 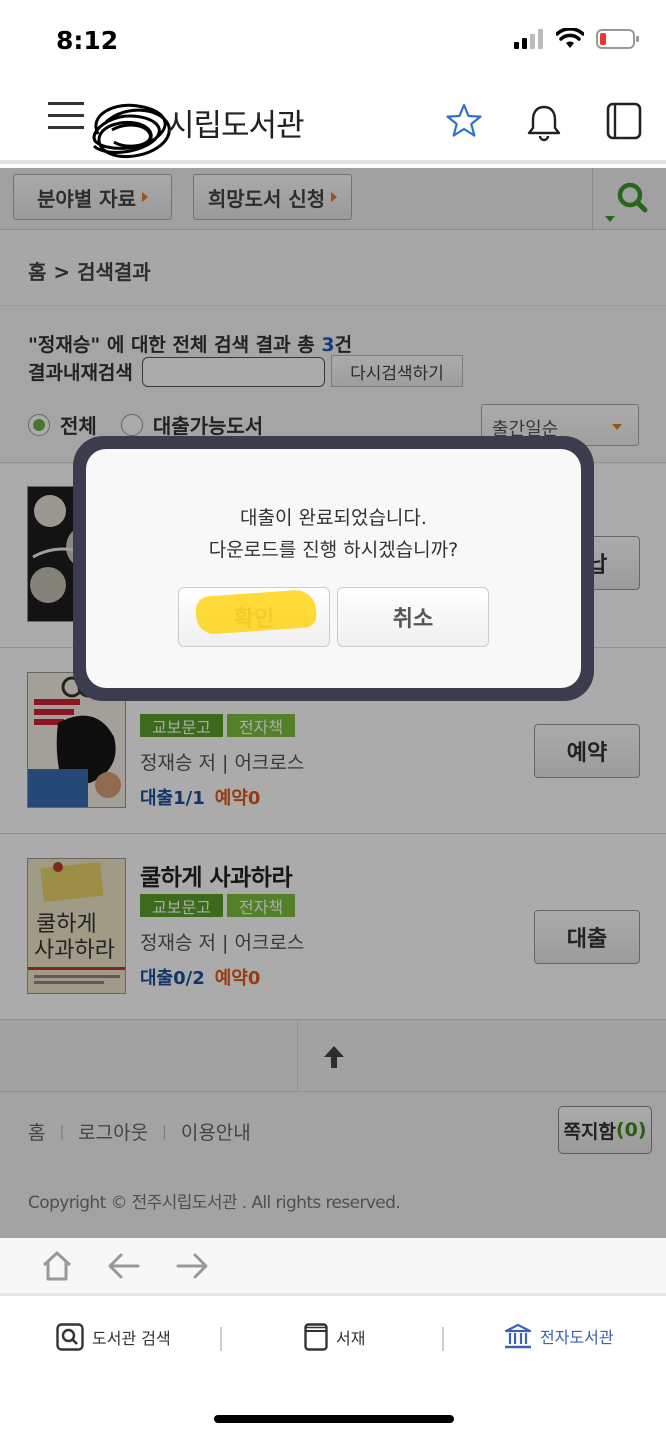 What do you see at coordinates (334, 1419) in the screenshot?
I see `home-indicator` at bounding box center [334, 1419].